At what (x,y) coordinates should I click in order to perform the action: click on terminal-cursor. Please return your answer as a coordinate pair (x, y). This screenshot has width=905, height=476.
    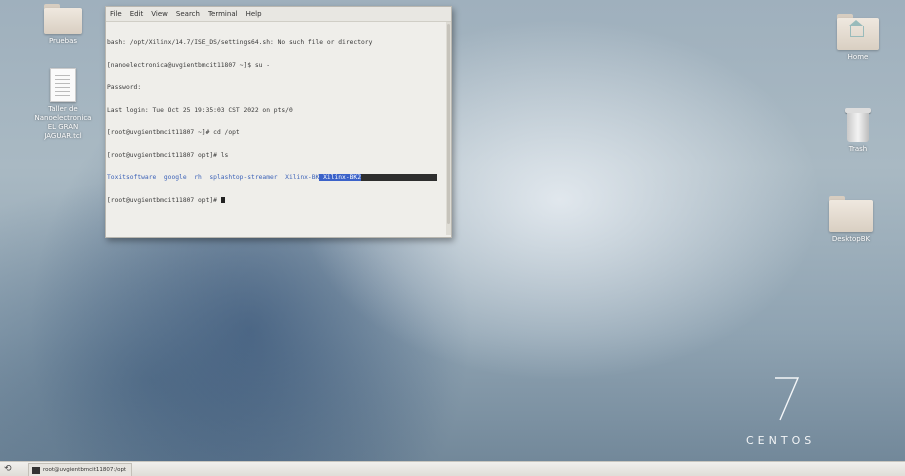
    Looking at the image, I should click on (222, 199).